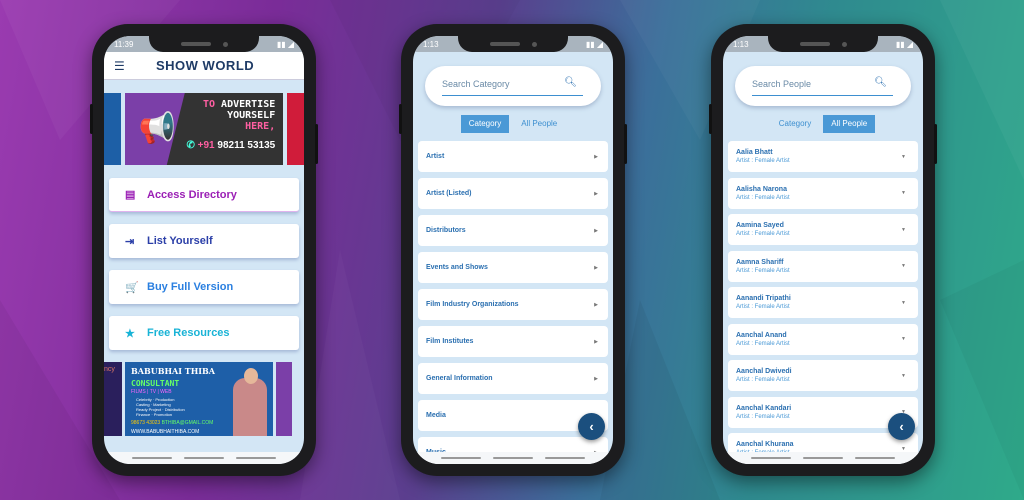  What do you see at coordinates (760, 225) in the screenshot?
I see `person-name: Aamina Sayed` at bounding box center [760, 225].